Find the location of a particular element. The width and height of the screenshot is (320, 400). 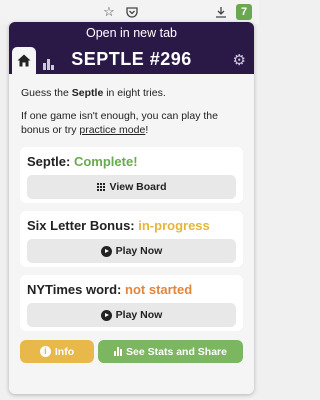

game-card-septle: Septle: Complete! View Board is located at coordinates (131, 175).